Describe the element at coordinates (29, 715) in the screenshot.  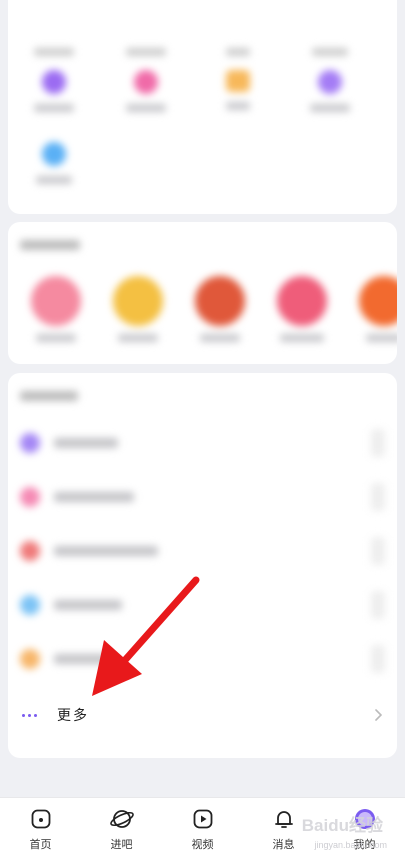
I see `more-dots-icon` at that location.